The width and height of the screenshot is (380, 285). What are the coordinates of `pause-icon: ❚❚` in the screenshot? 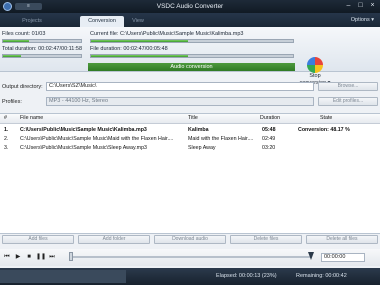 It's located at (41, 257).